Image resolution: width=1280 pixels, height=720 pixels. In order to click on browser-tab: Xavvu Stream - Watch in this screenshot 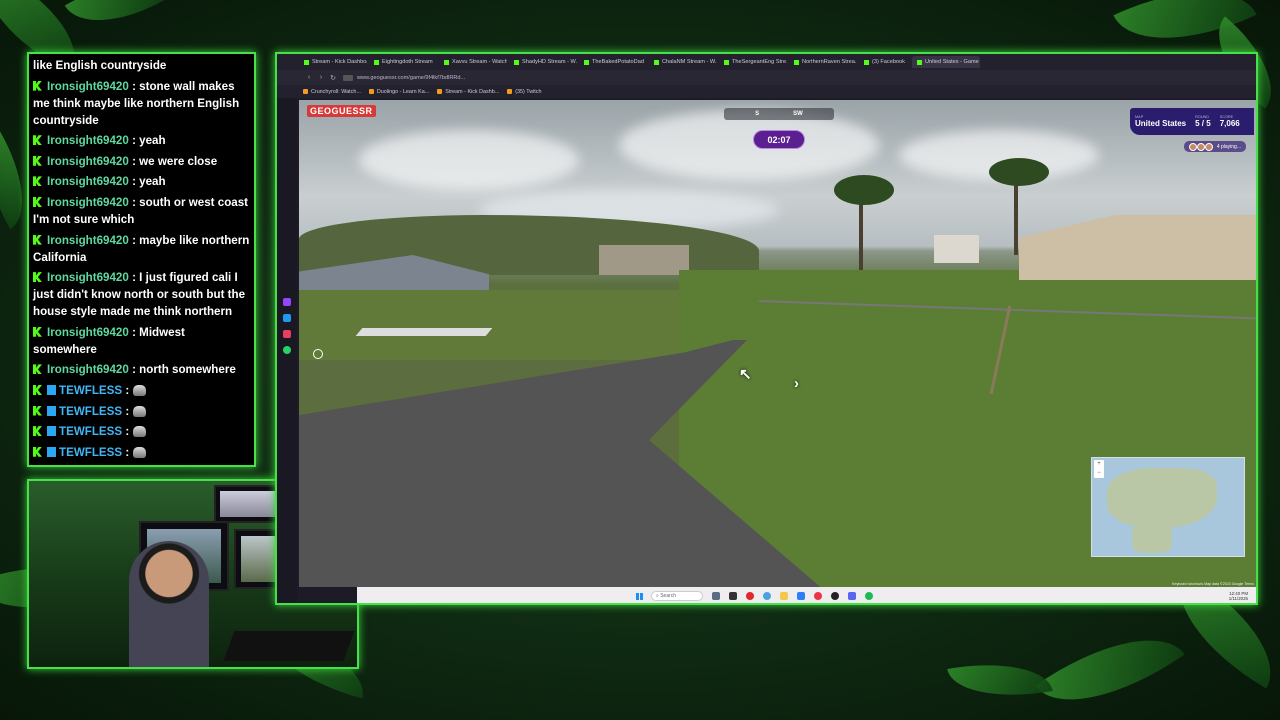, I will do `click(473, 62)`.